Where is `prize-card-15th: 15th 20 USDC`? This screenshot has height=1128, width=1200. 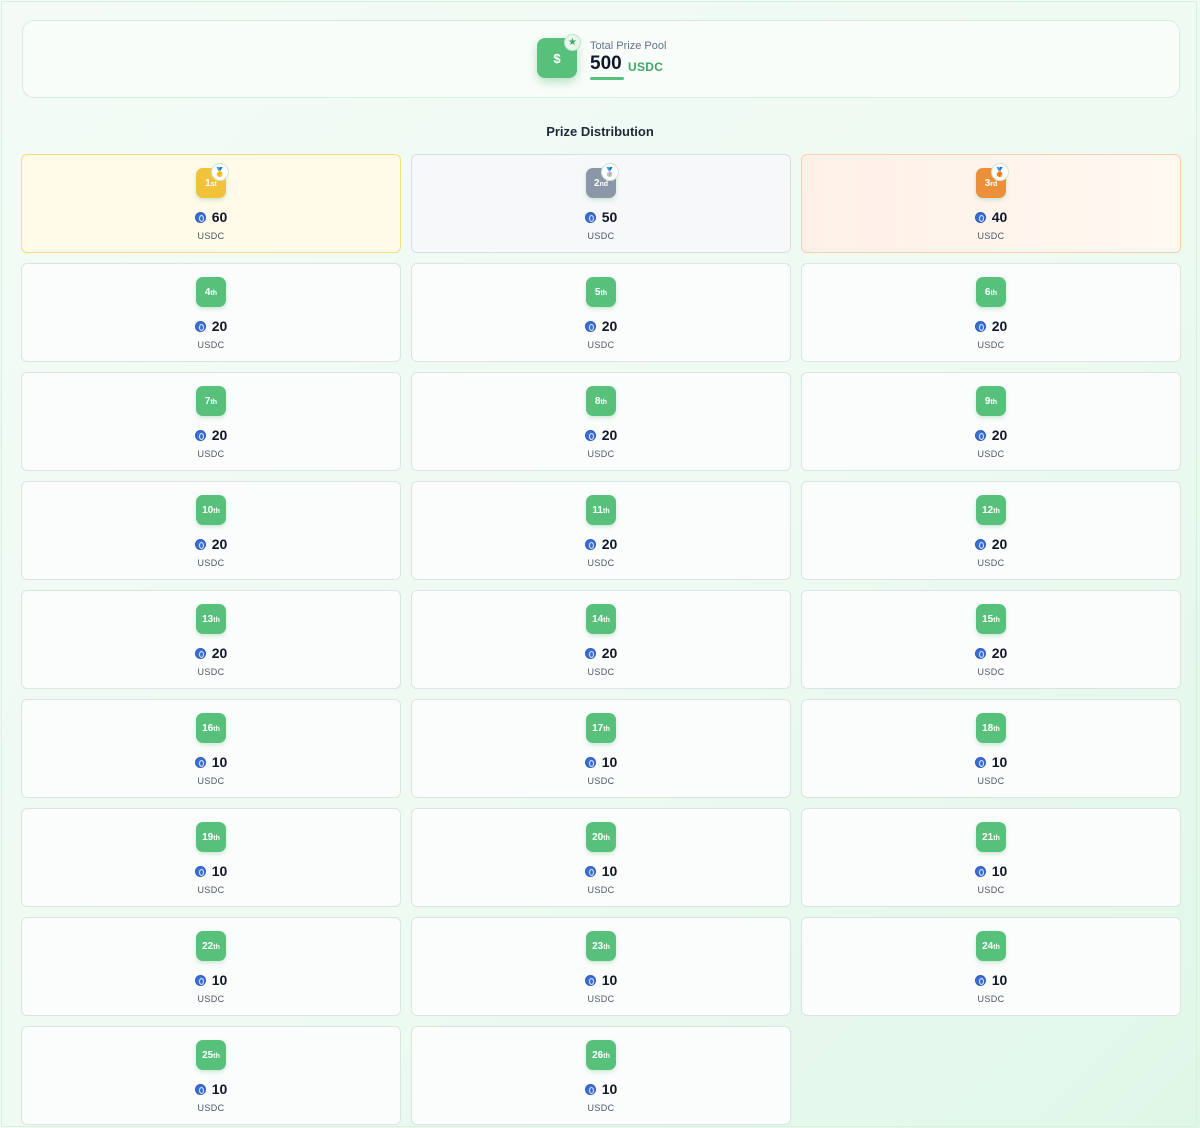
prize-card-15th: 15th 20 USDC is located at coordinates (991, 639).